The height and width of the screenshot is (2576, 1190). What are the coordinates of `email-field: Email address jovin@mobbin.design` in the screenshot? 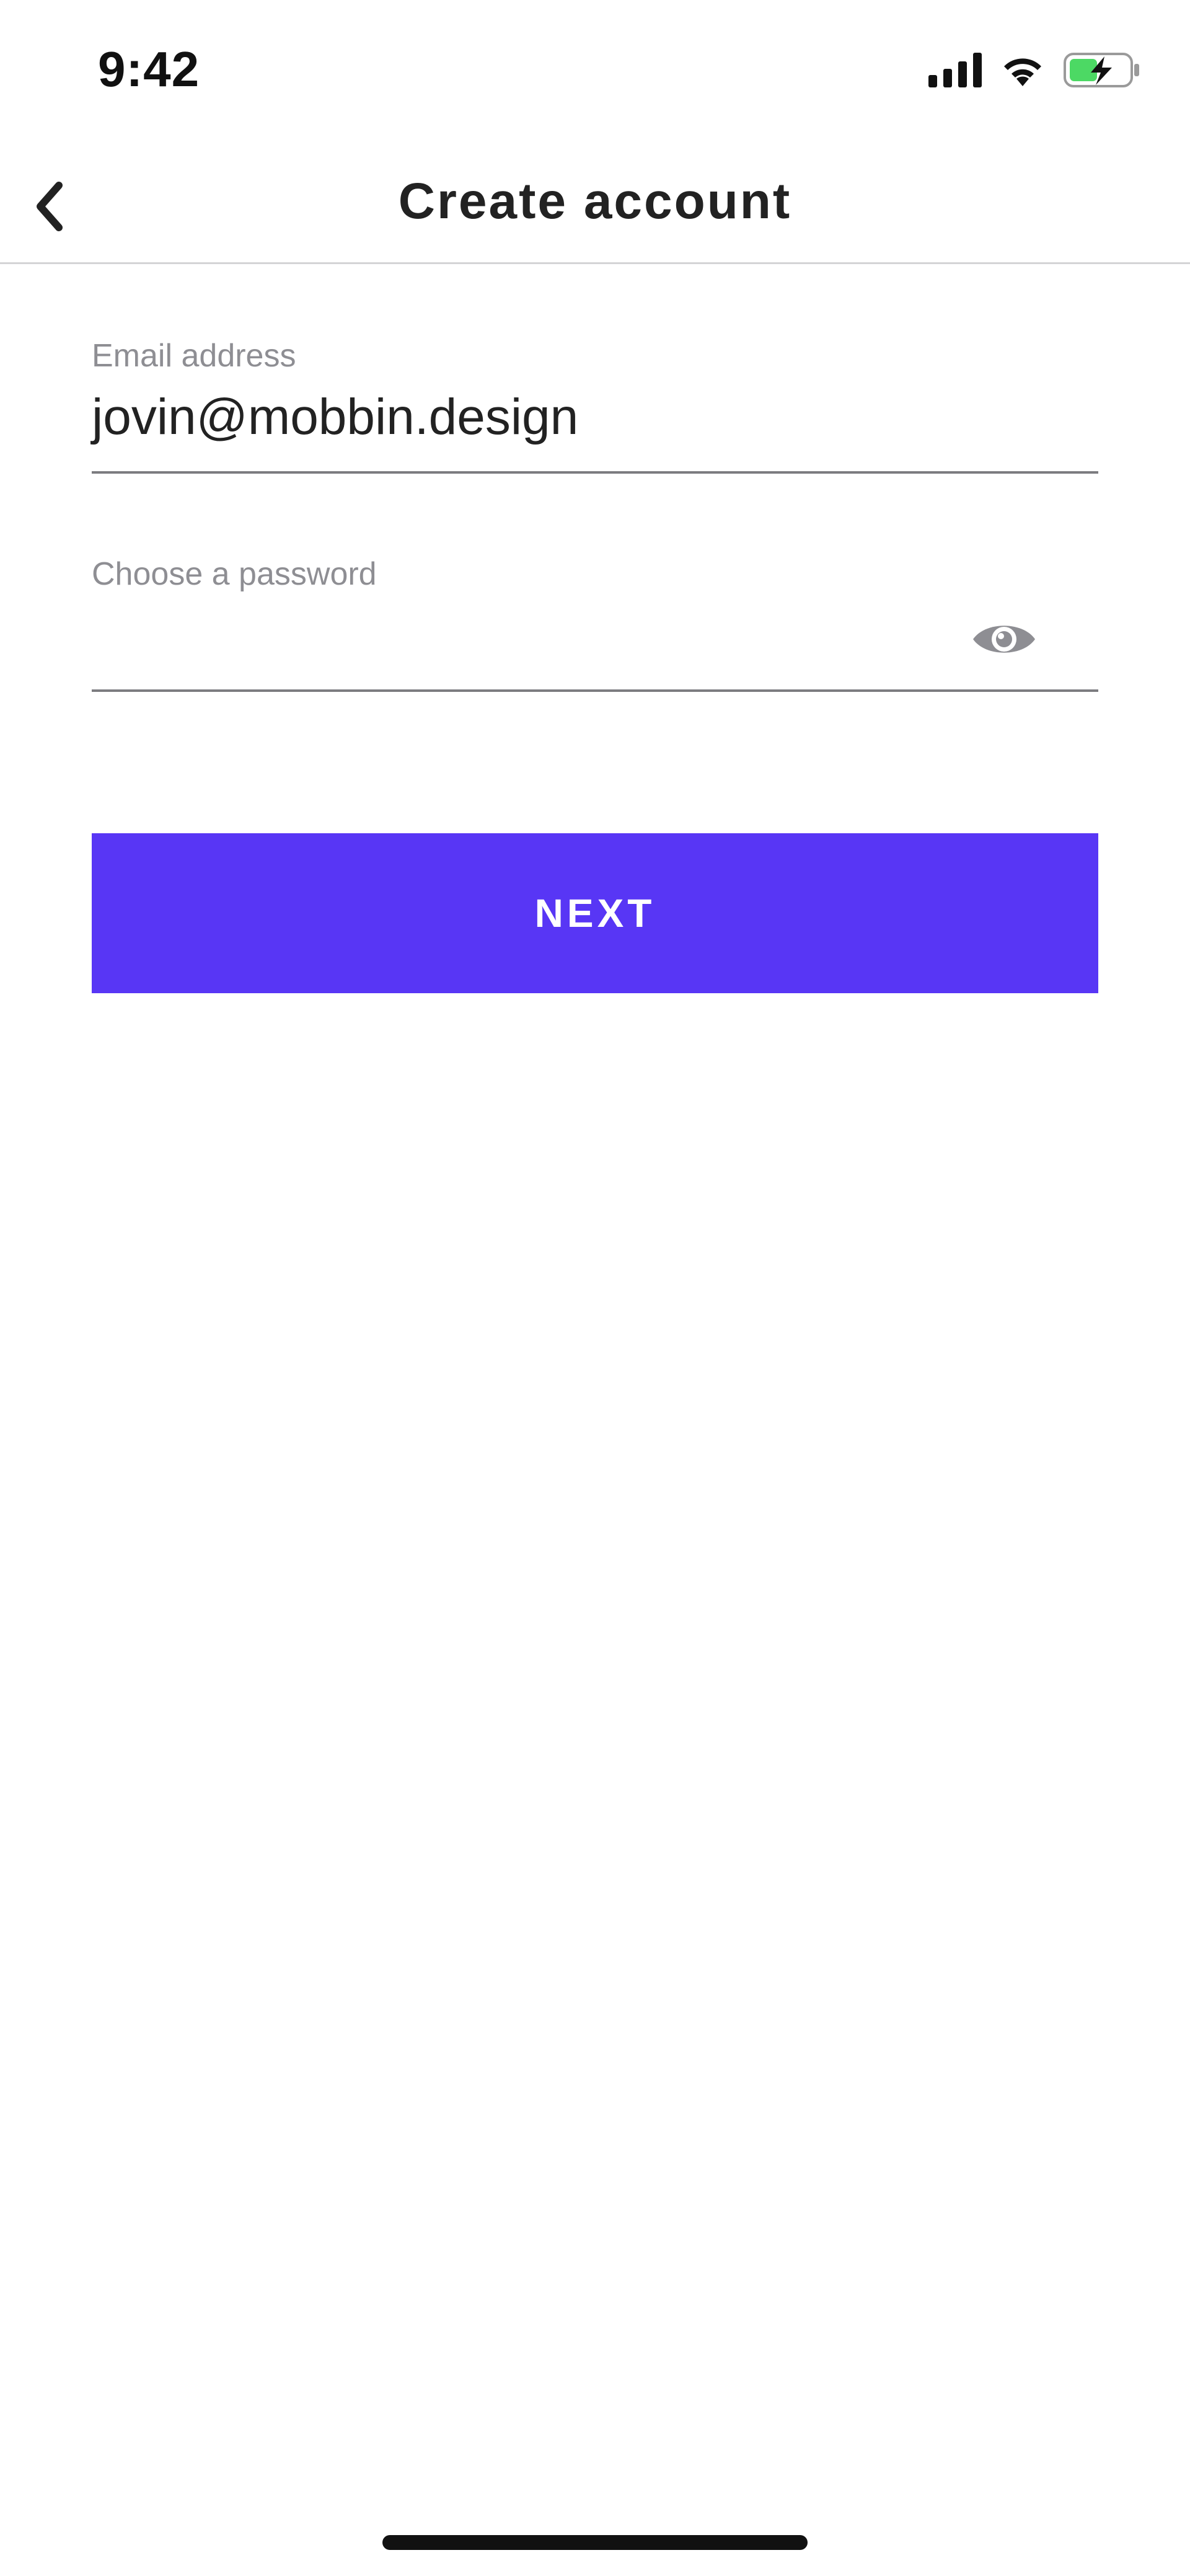 It's located at (595, 403).